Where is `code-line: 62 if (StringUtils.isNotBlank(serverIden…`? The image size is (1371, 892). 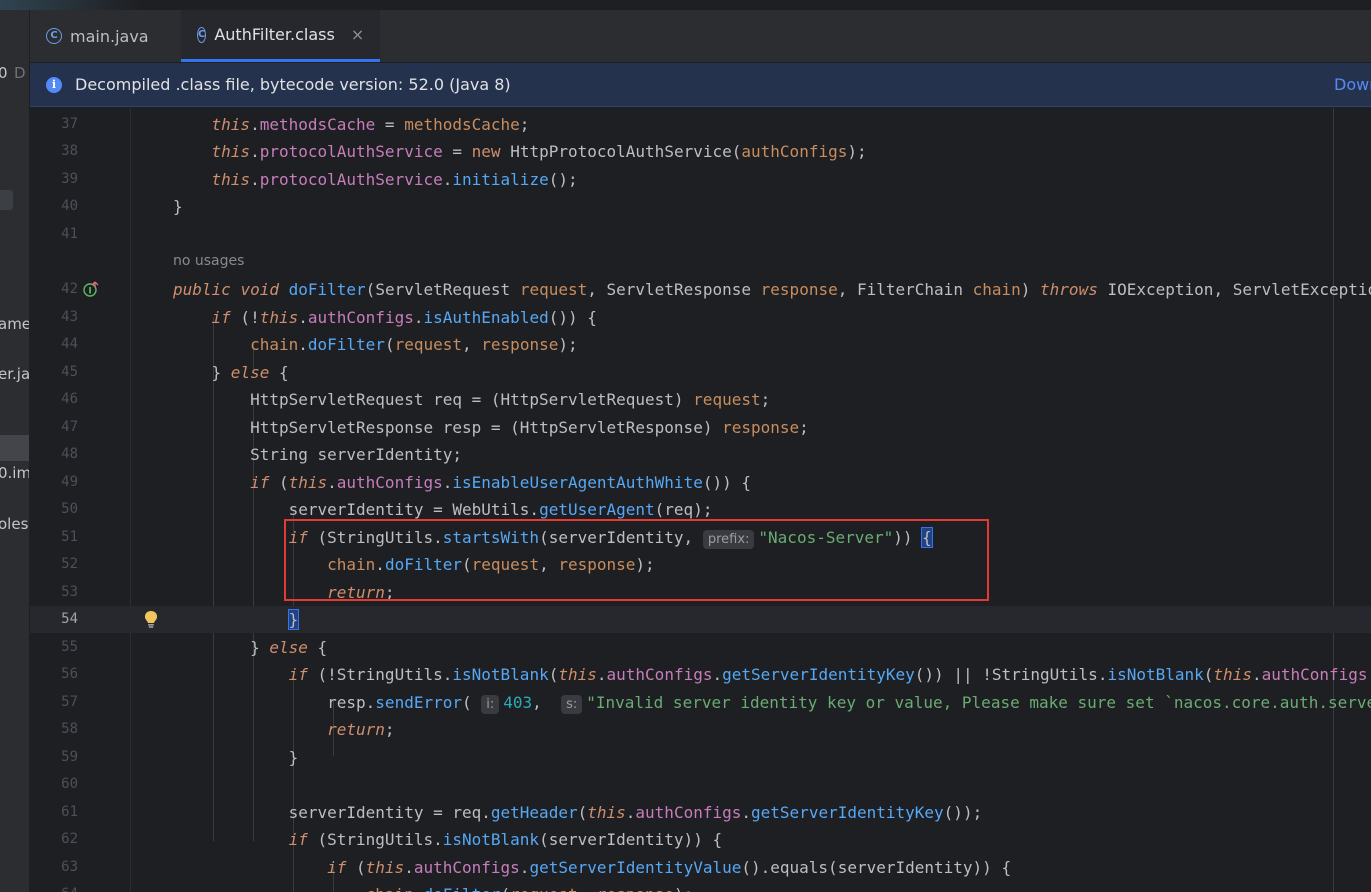 code-line: 62 if (StringUtils.isNotBlank(serverIden… is located at coordinates (700, 839).